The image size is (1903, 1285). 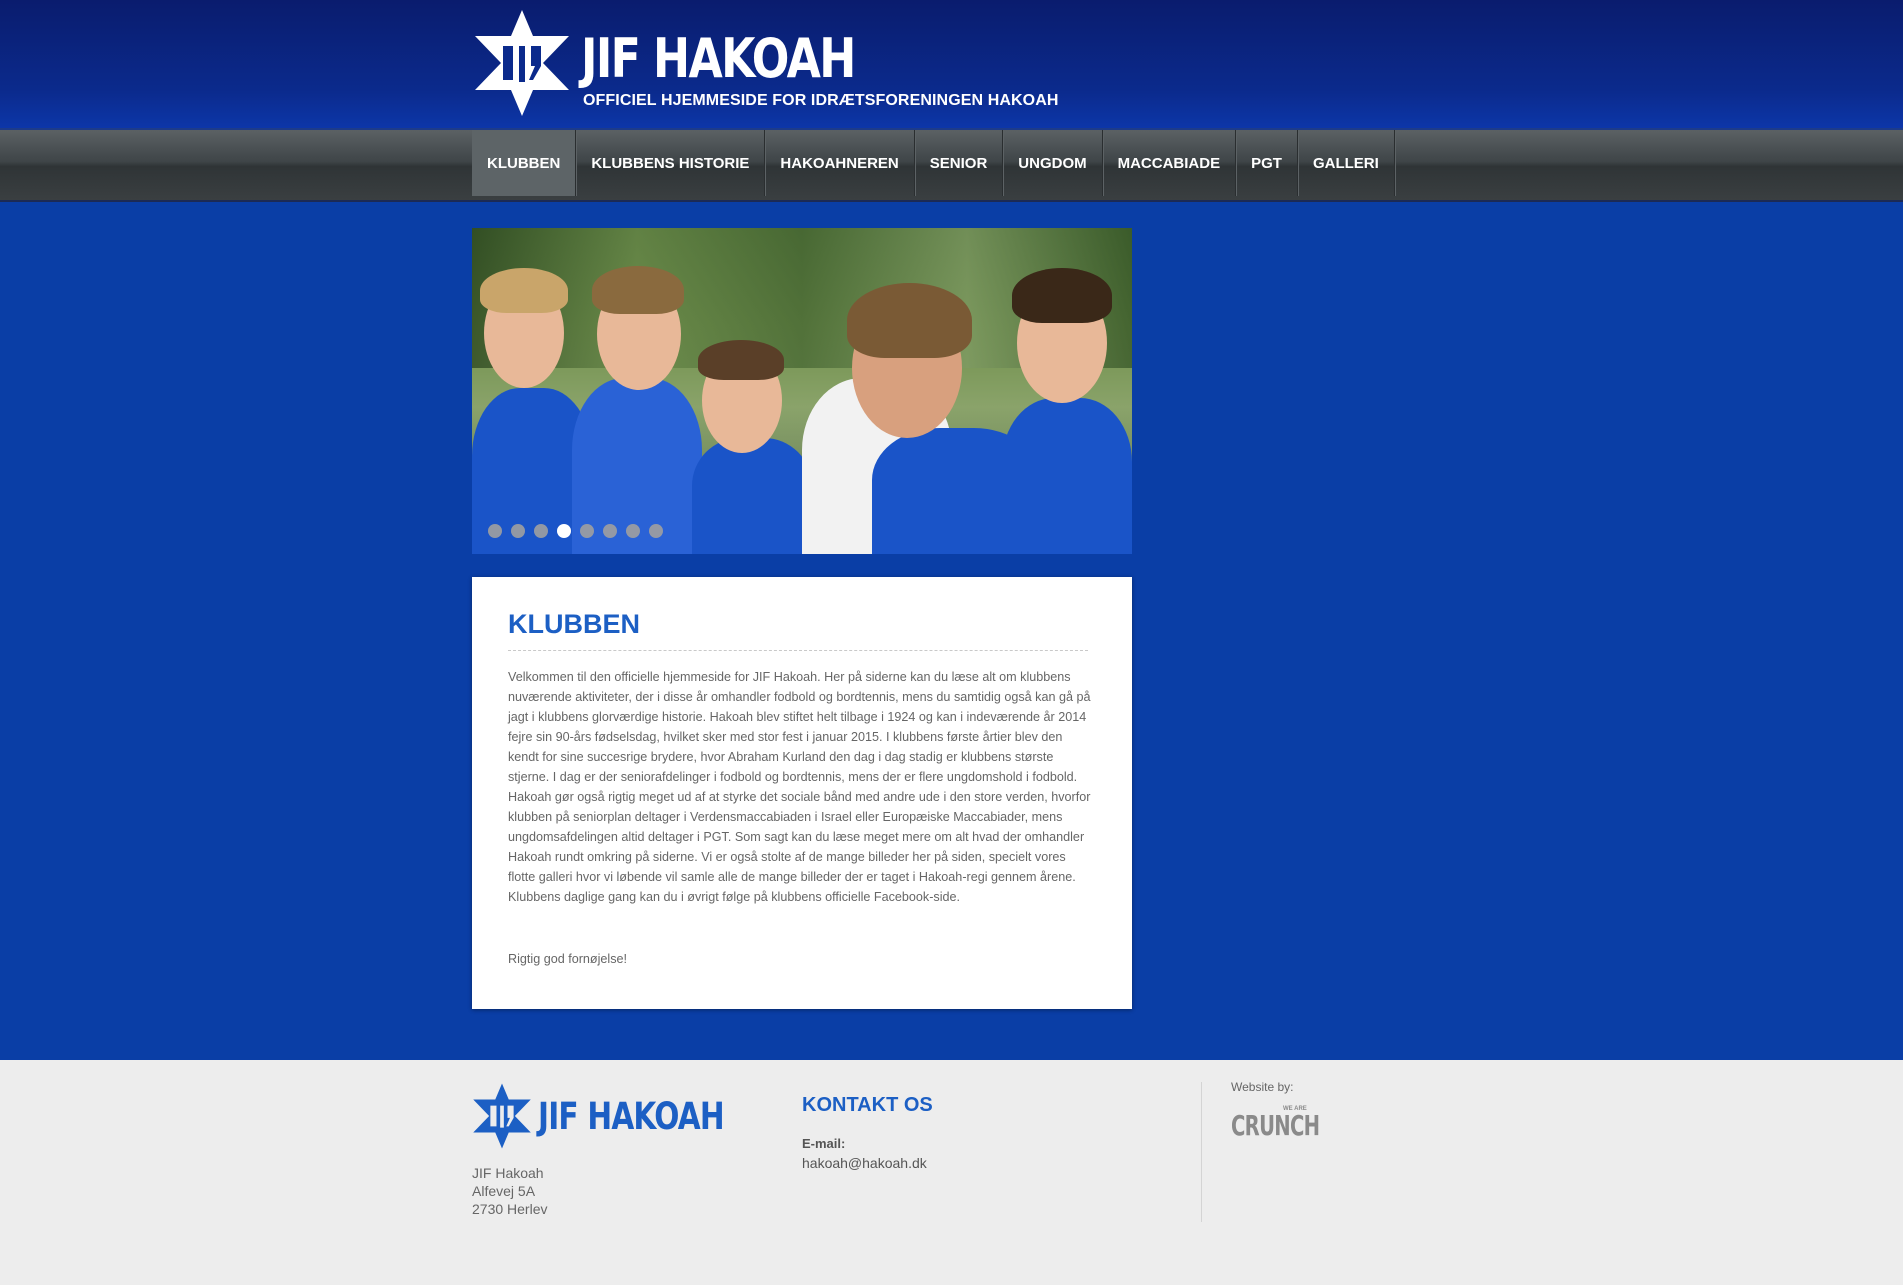 What do you see at coordinates (568, 959) in the screenshot?
I see `greeting-text: Rigtig god fornøjelse!` at bounding box center [568, 959].